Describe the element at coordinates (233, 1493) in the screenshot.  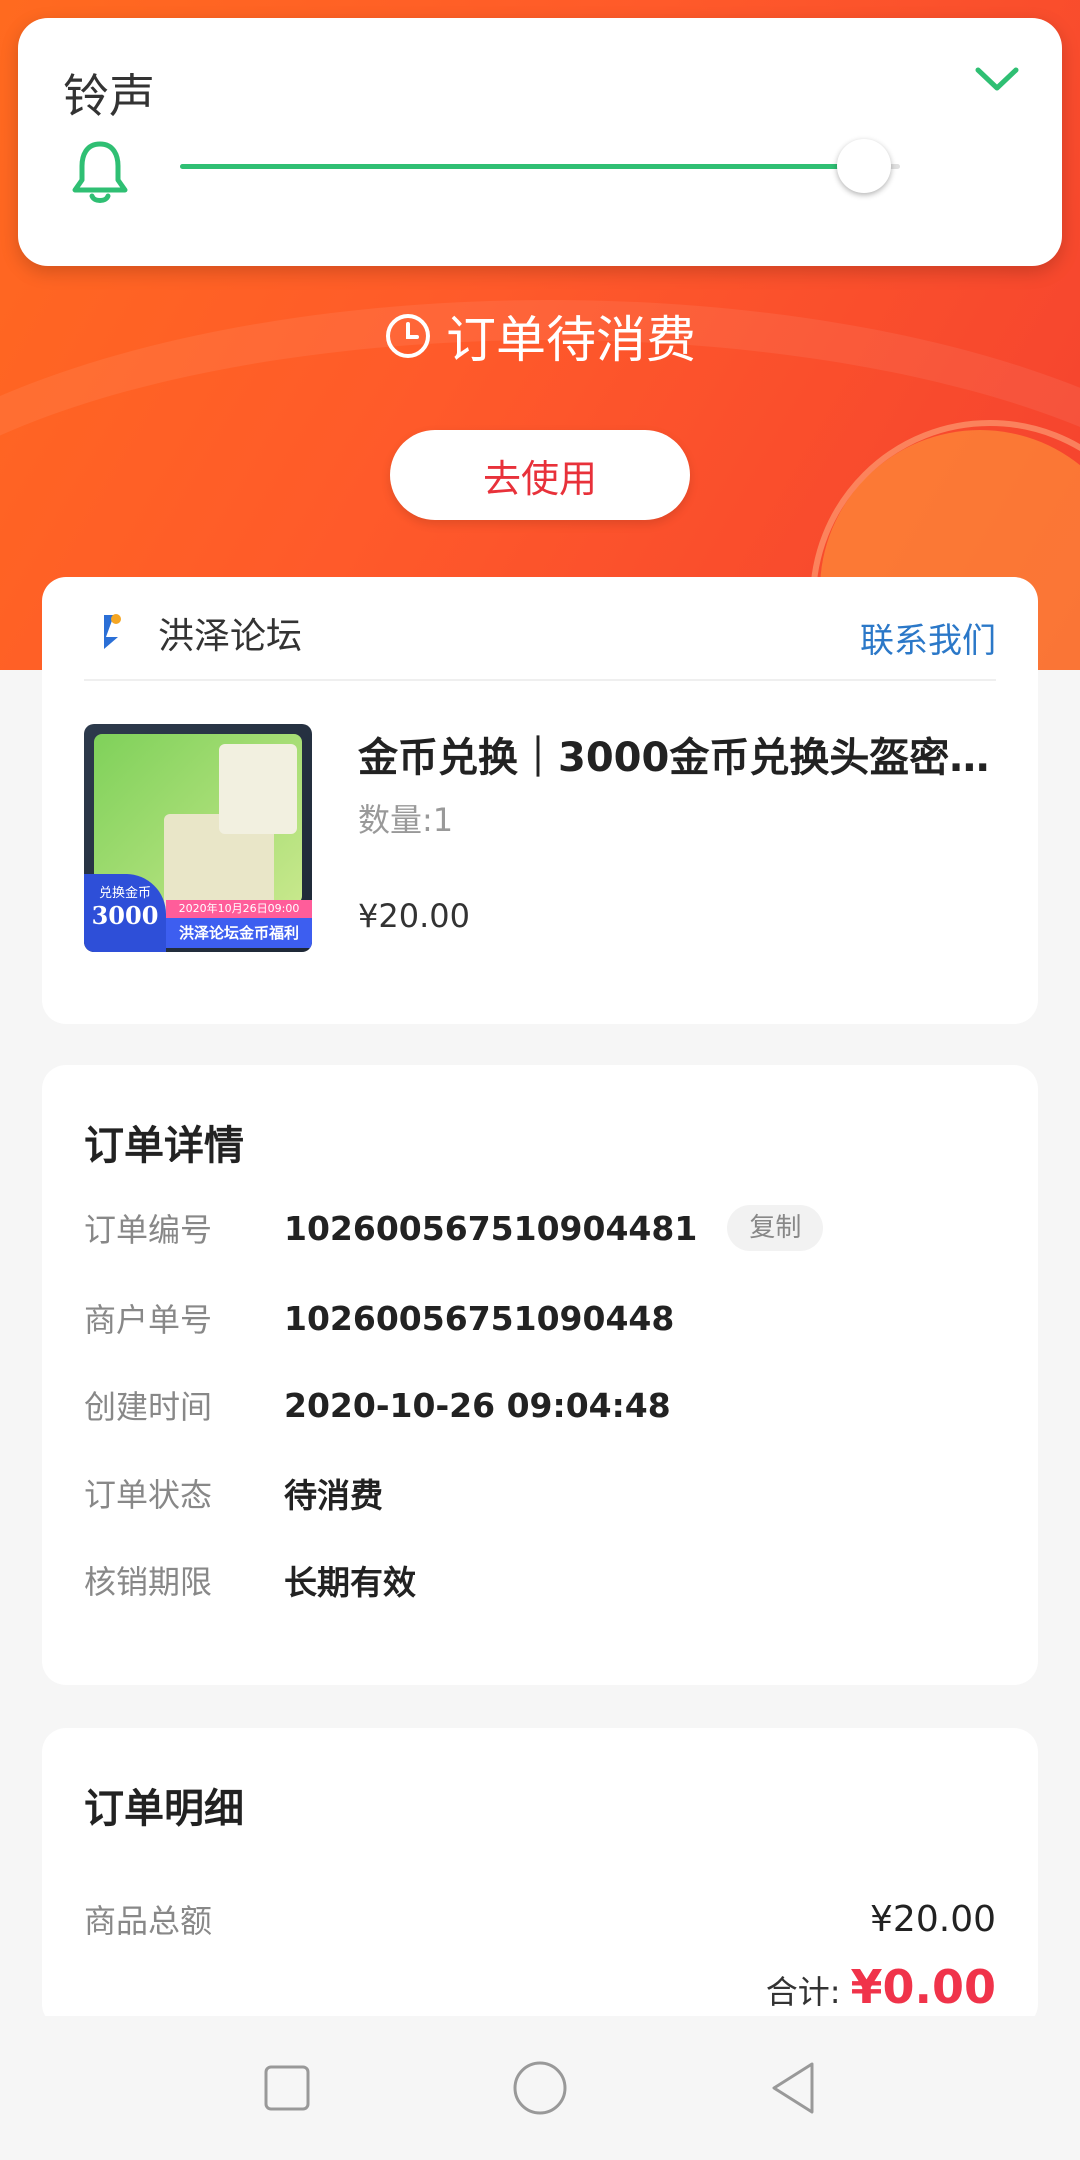
I see `order-status-row: 订单状态 待消费` at that location.